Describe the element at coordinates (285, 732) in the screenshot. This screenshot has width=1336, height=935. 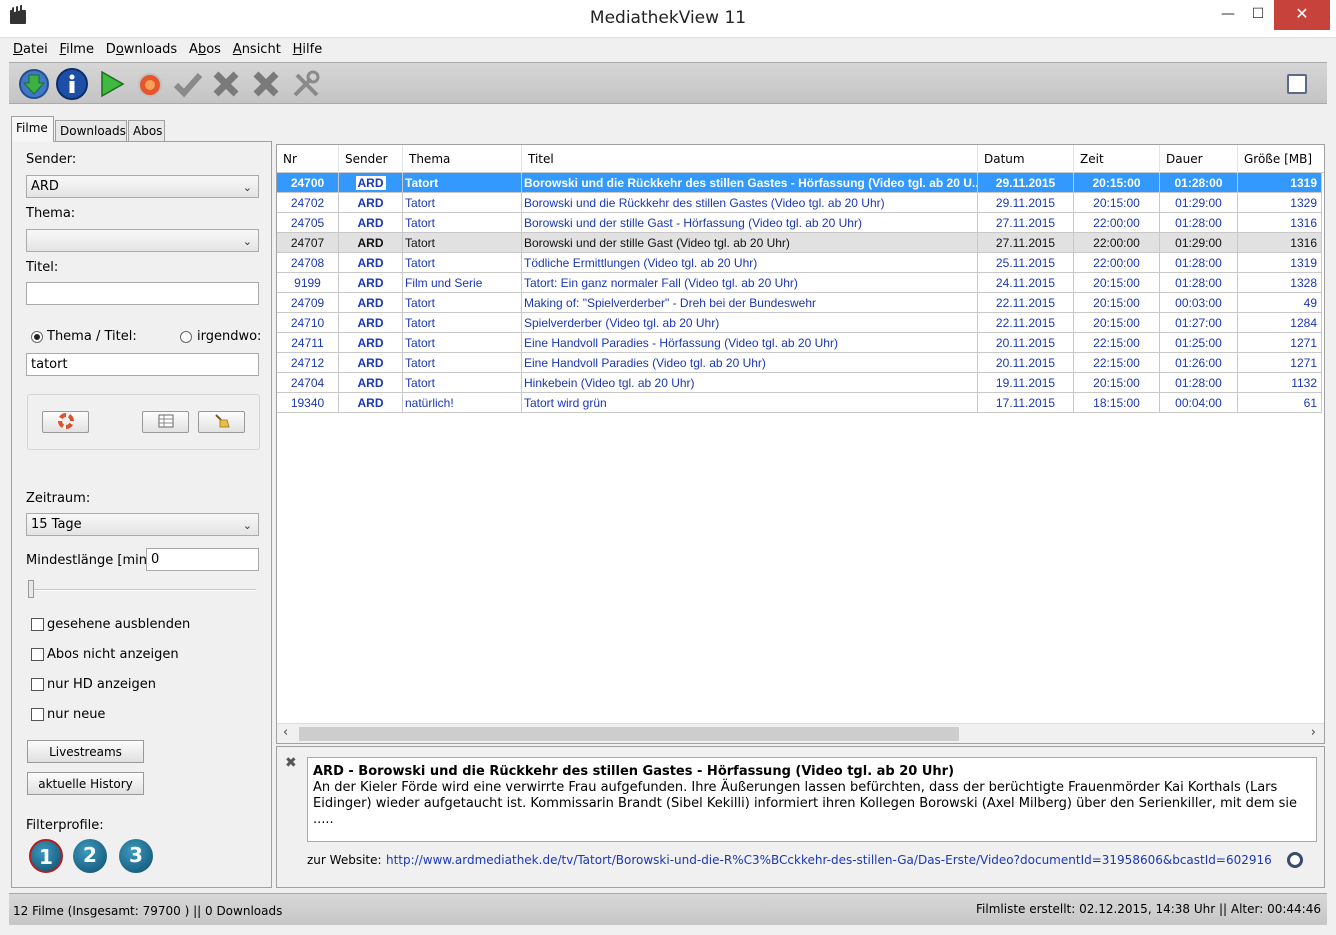
I see `scroll-left-icon: ‹` at that location.